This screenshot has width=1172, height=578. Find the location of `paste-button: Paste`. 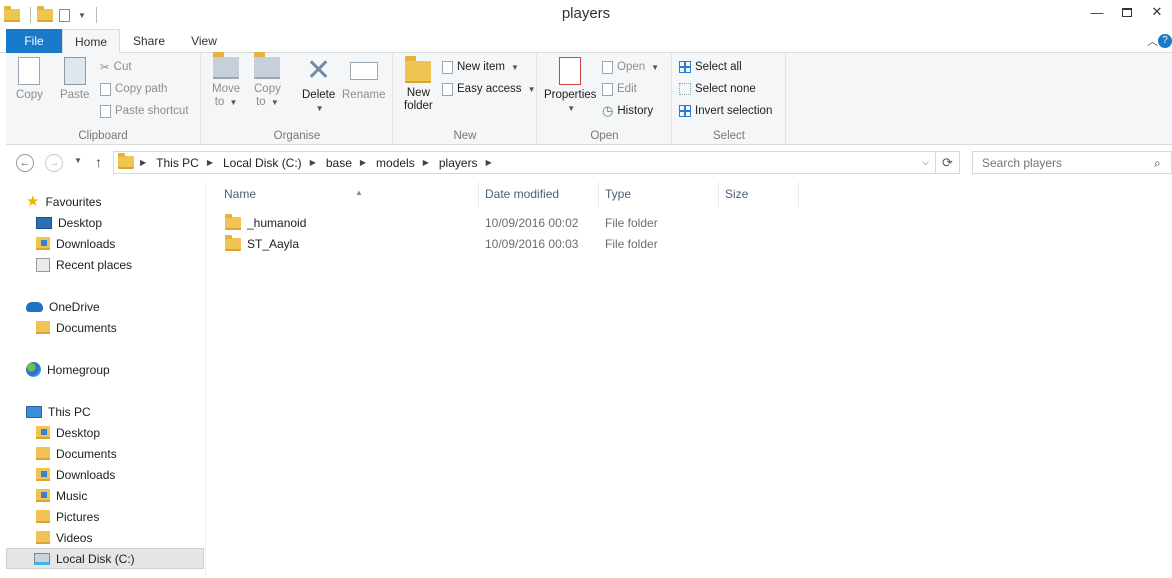

paste-button: Paste is located at coordinates (74, 79).